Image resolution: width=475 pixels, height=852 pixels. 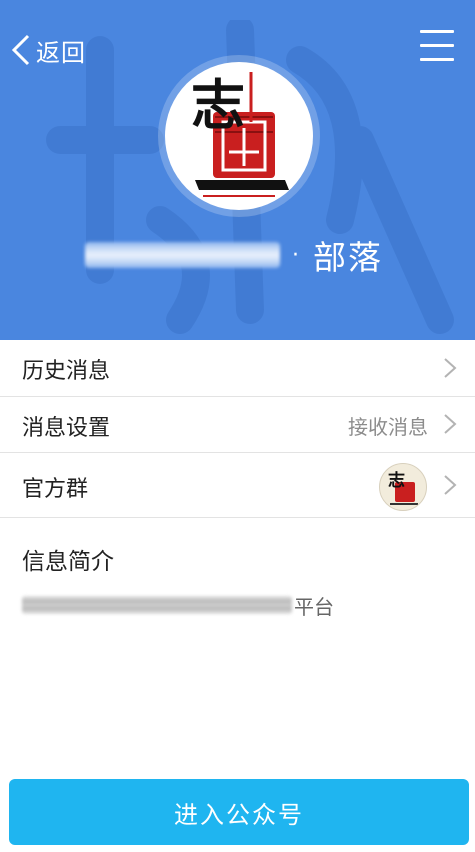 What do you see at coordinates (237, 485) in the screenshot?
I see `official-group-row: 官方群 志` at bounding box center [237, 485].